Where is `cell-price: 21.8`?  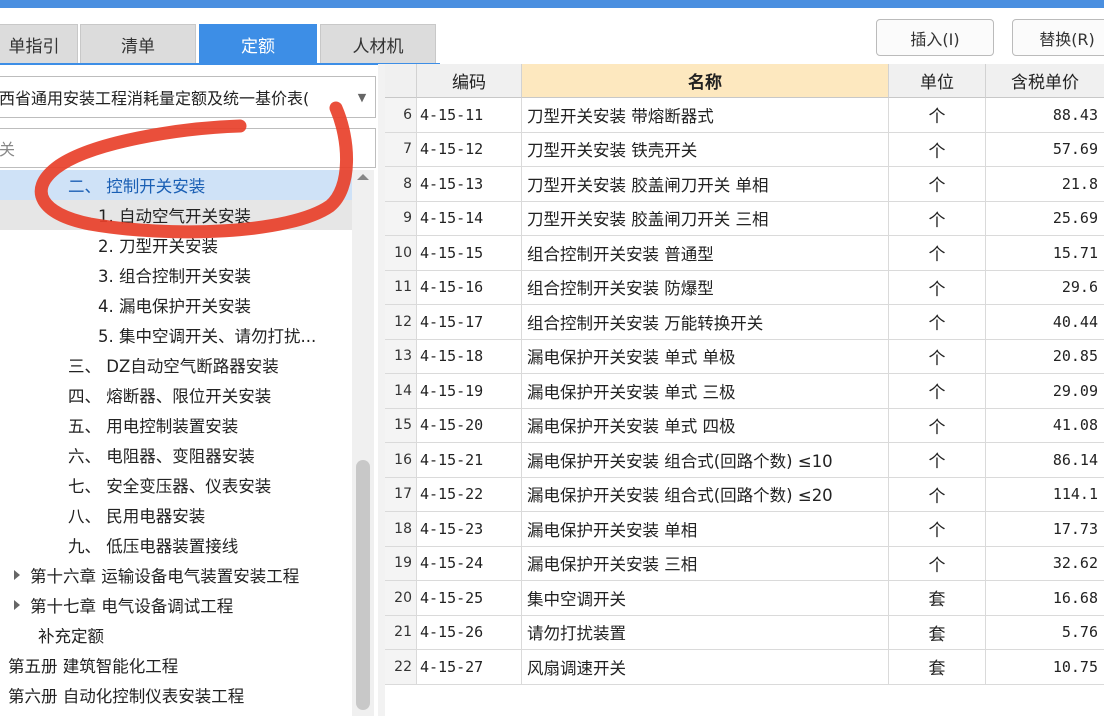 cell-price: 21.8 is located at coordinates (1079, 183).